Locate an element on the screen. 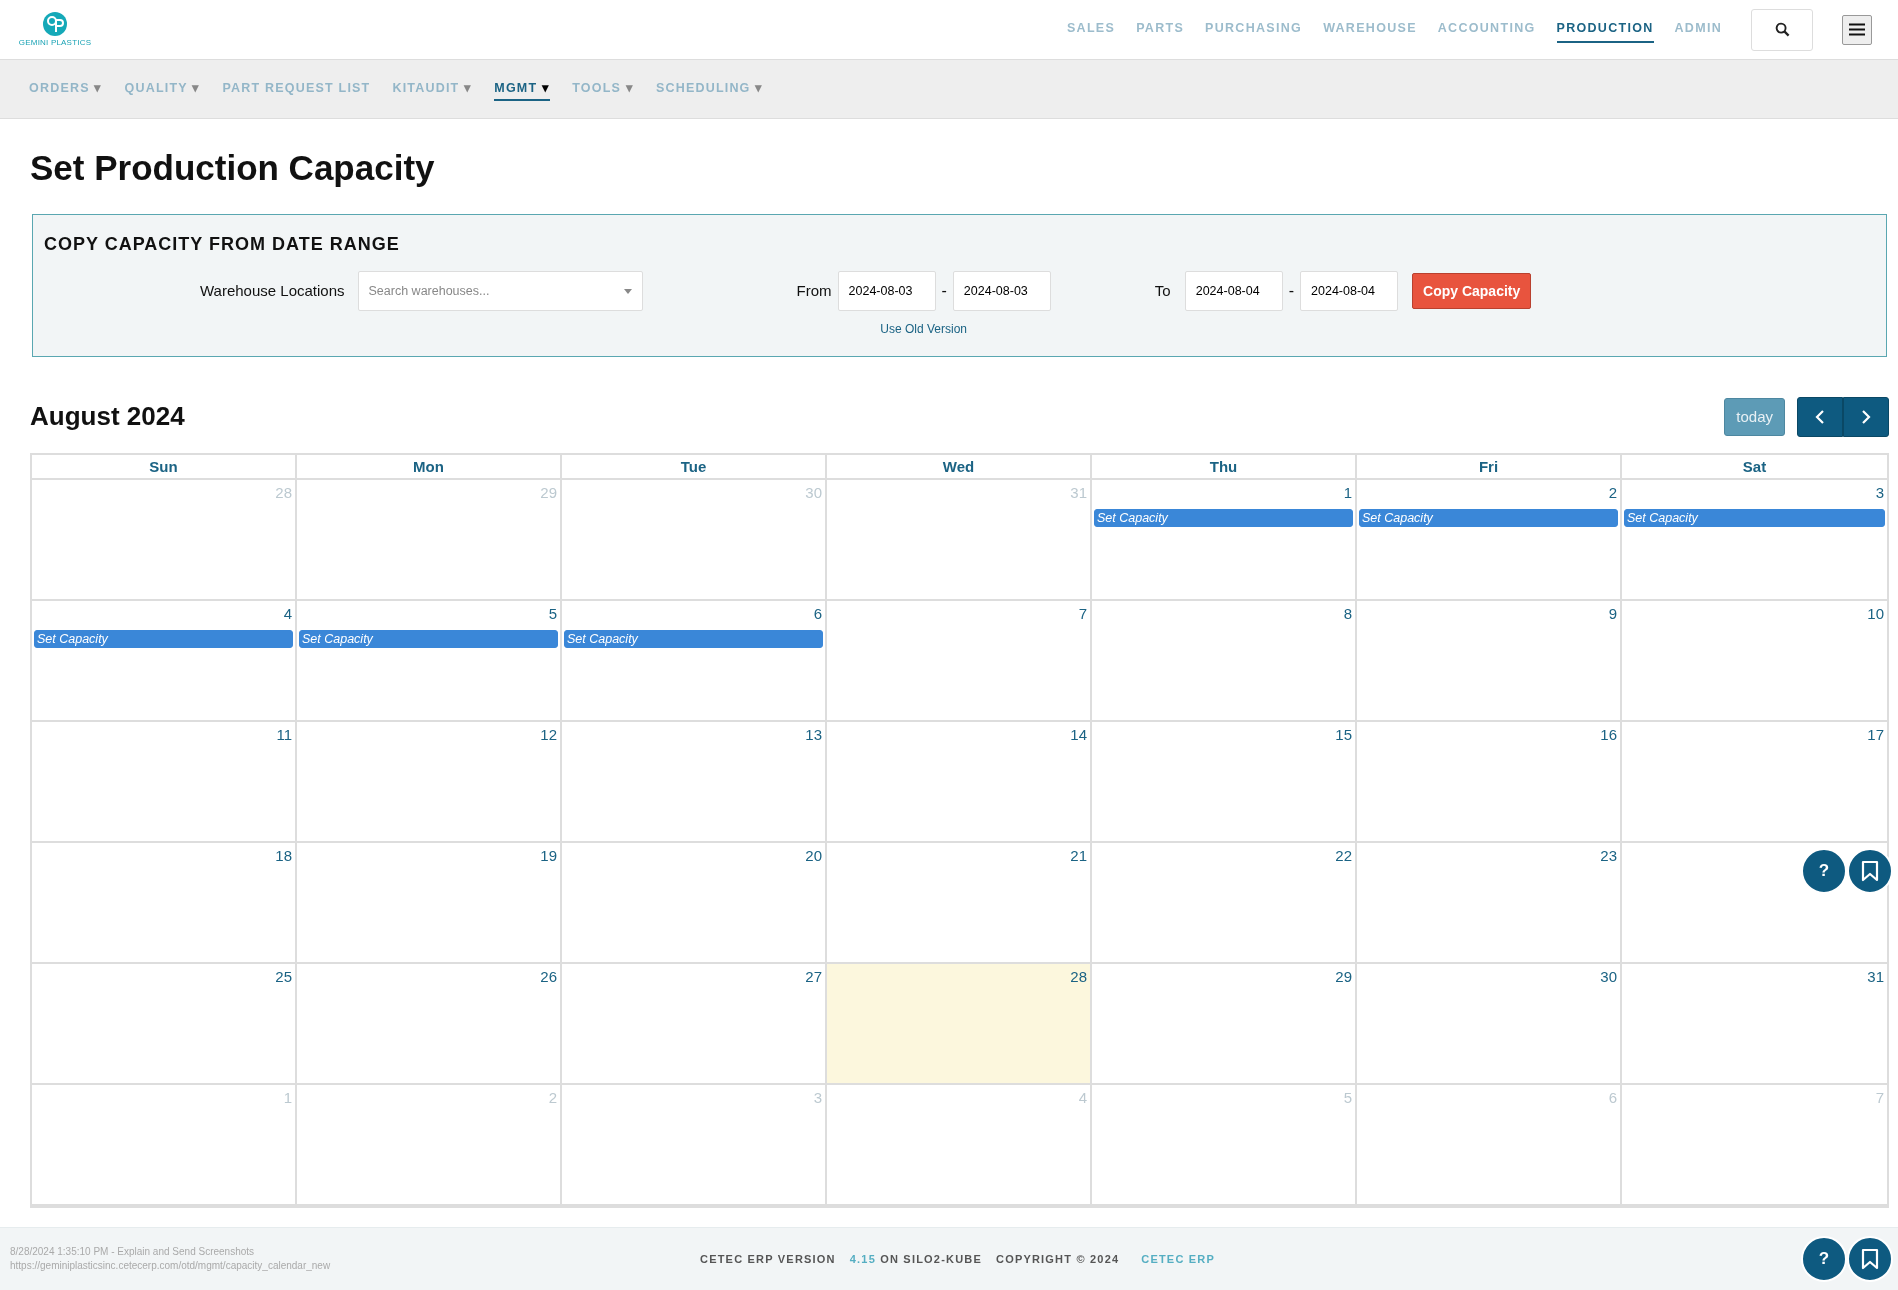  subnav-tab: TOOLS ▾ is located at coordinates (603, 89).